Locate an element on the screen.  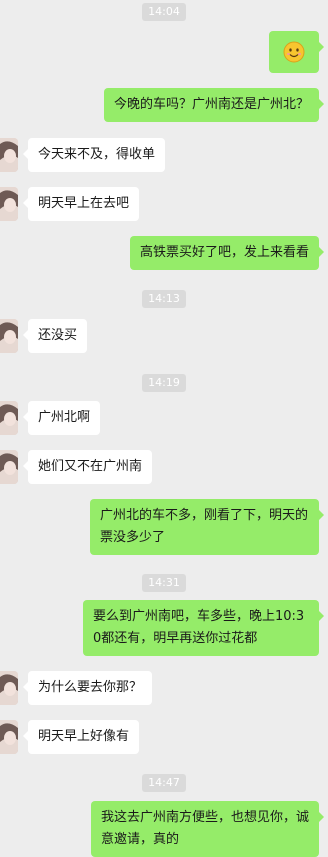
timestamp-label: 14:19 is located at coordinates (164, 383).